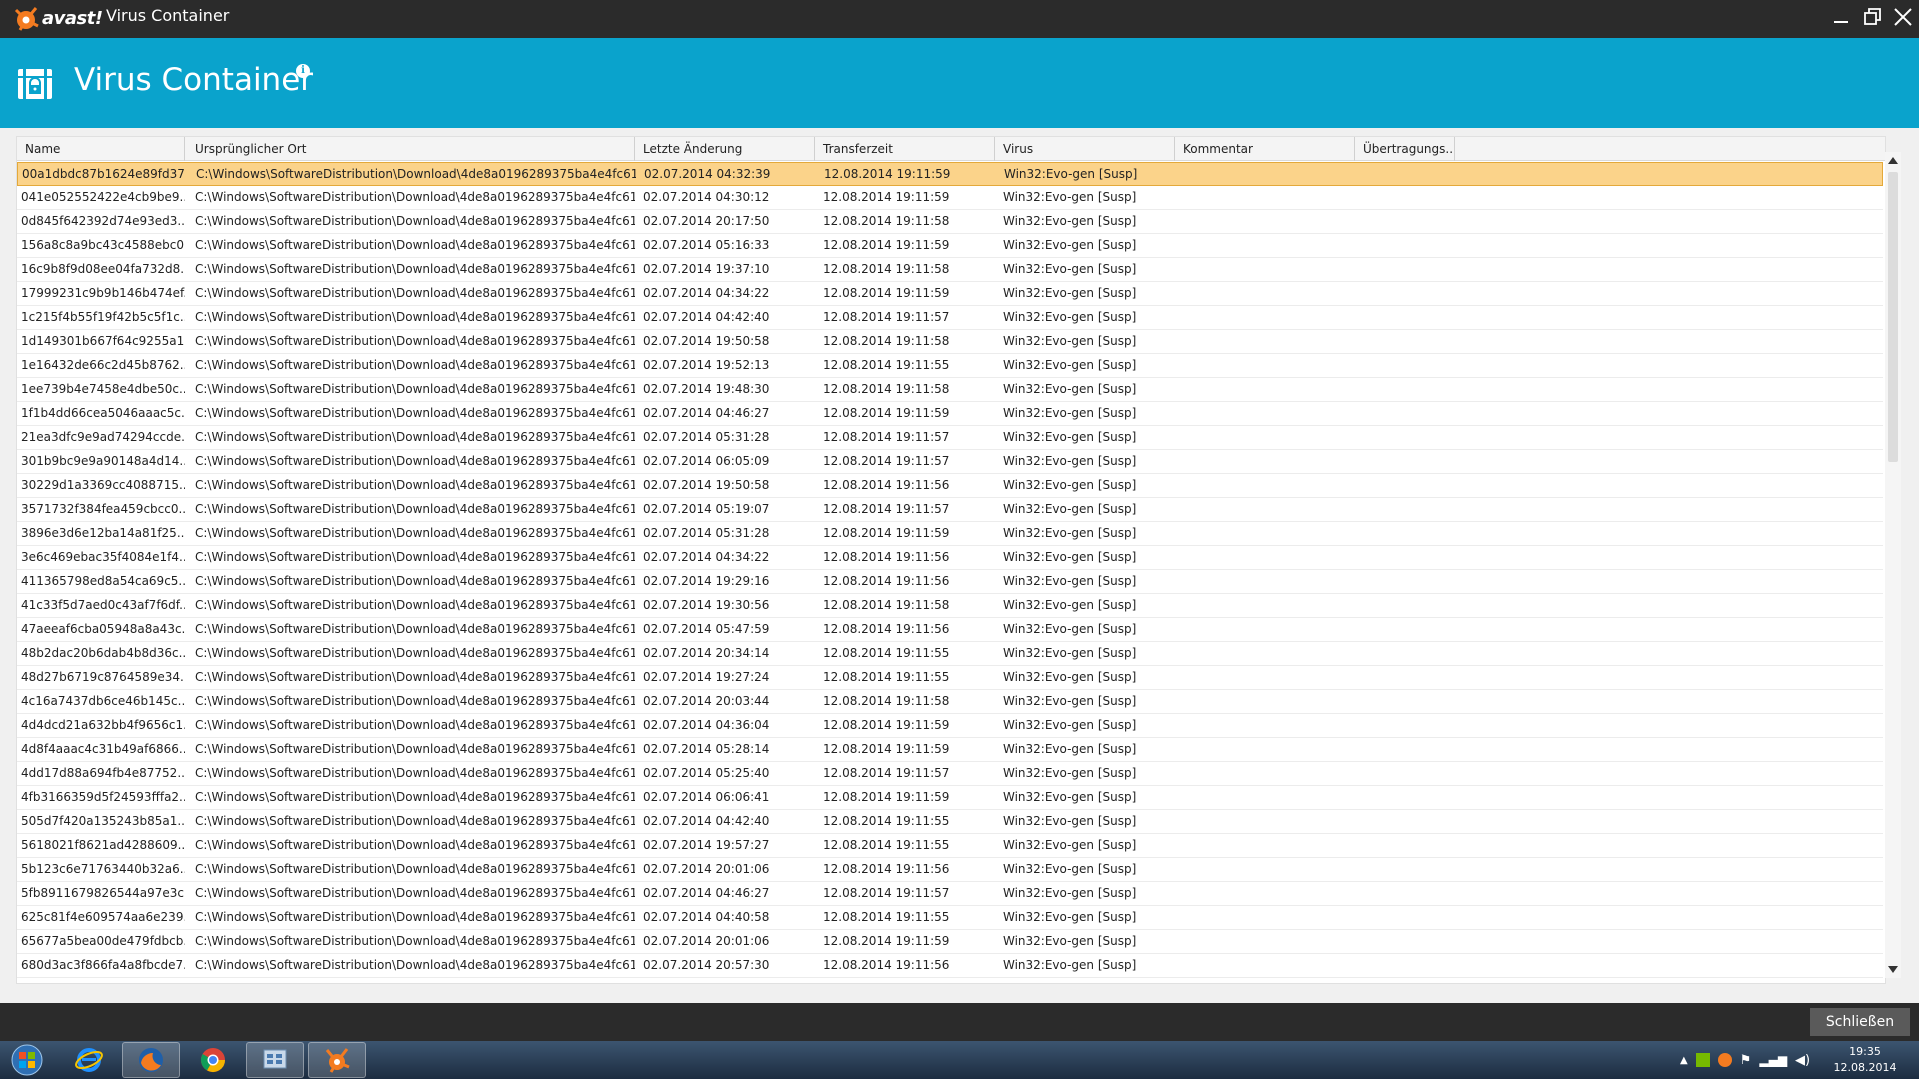 The width and height of the screenshot is (1919, 1079). I want to click on taskbar-firefox, so click(151, 1060).